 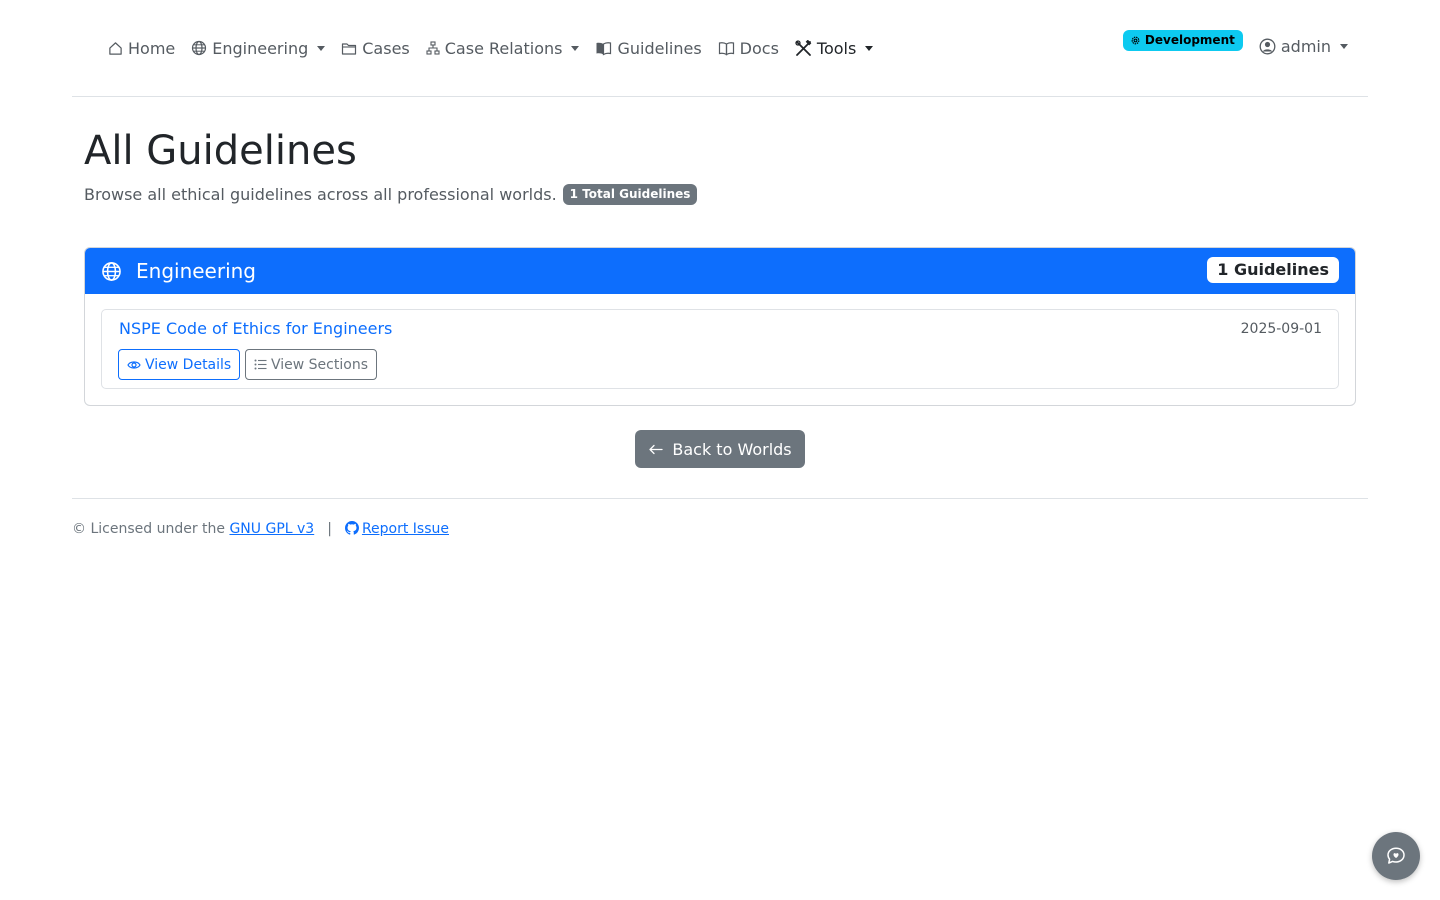 I want to click on guideline-date: 2025-09-01, so click(x=1281, y=329).